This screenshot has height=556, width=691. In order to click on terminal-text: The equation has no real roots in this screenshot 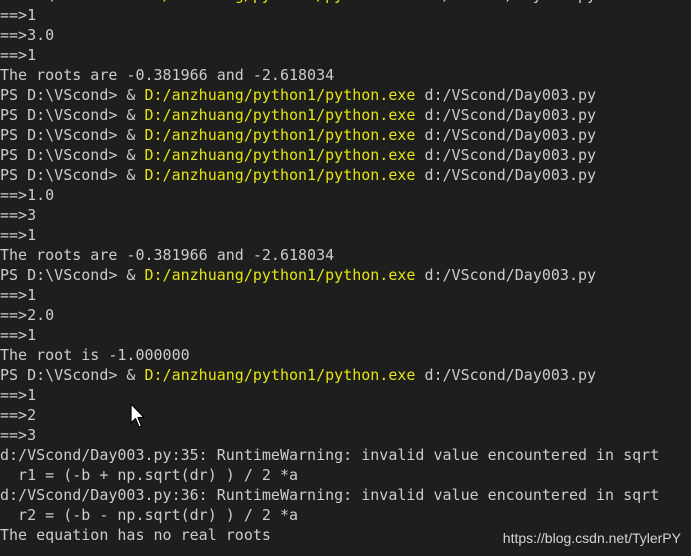, I will do `click(135, 535)`.